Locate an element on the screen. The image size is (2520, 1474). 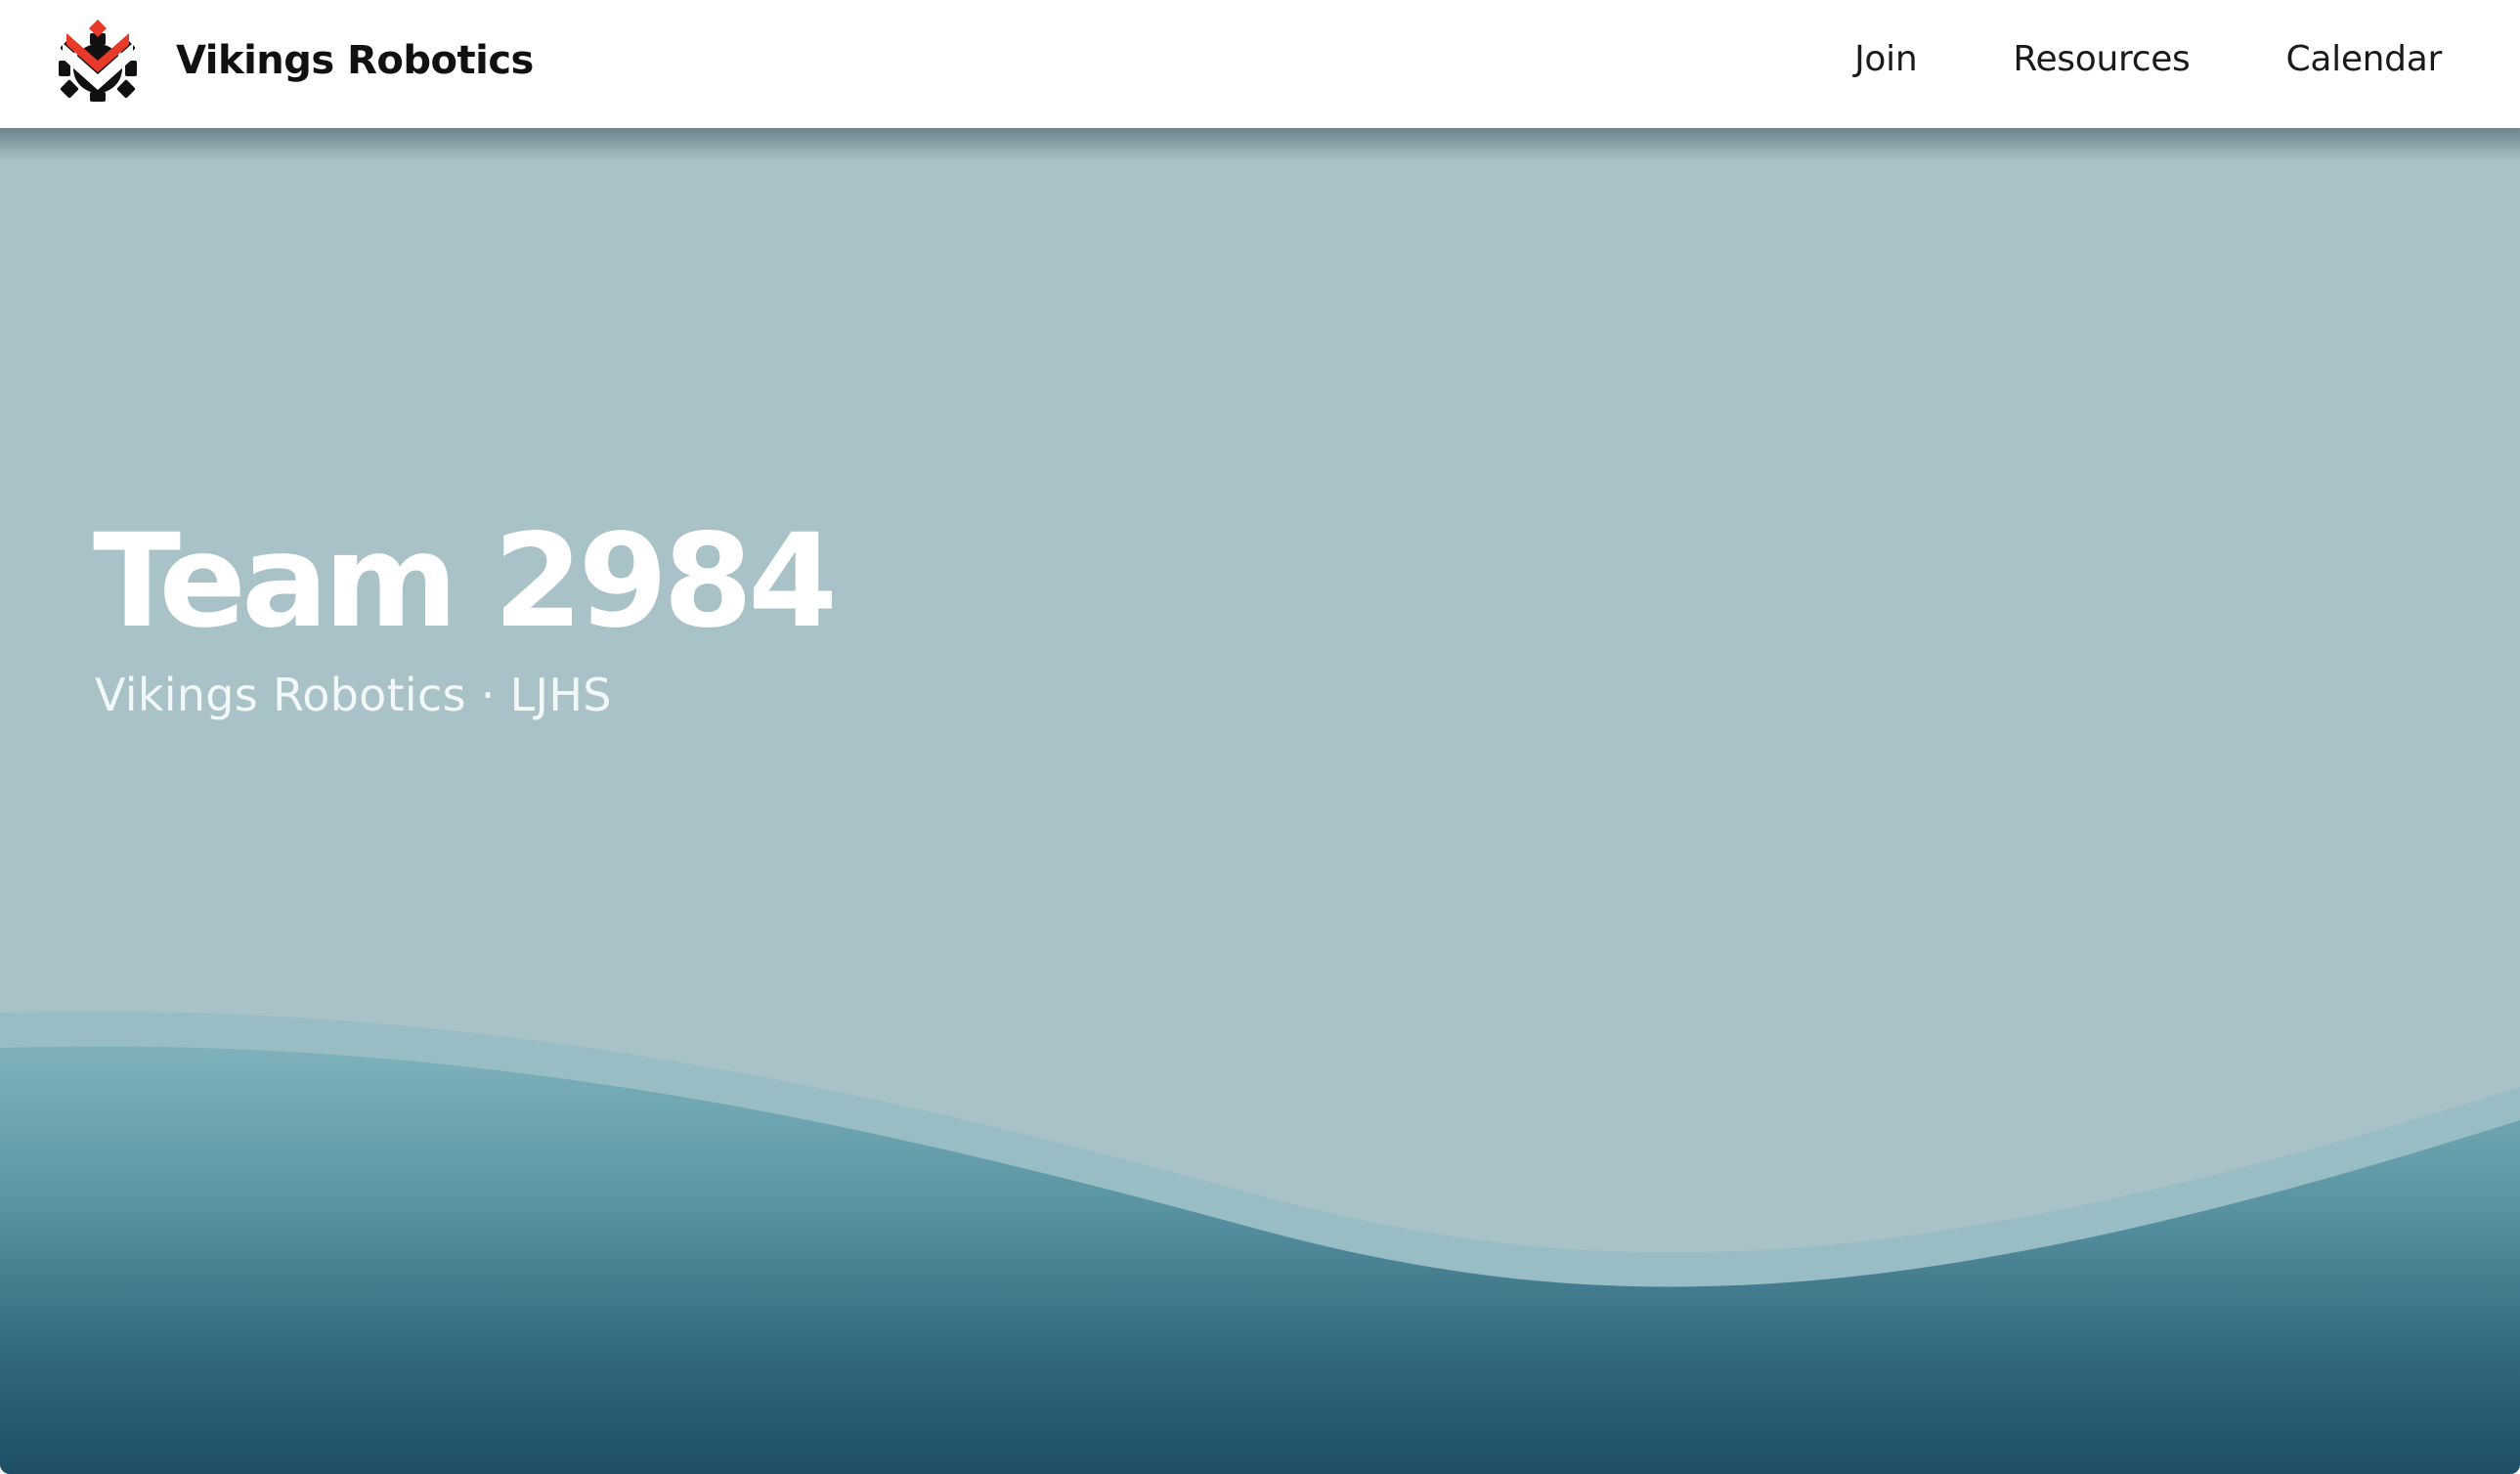
nav-link-join: Join is located at coordinates (1886, 59).